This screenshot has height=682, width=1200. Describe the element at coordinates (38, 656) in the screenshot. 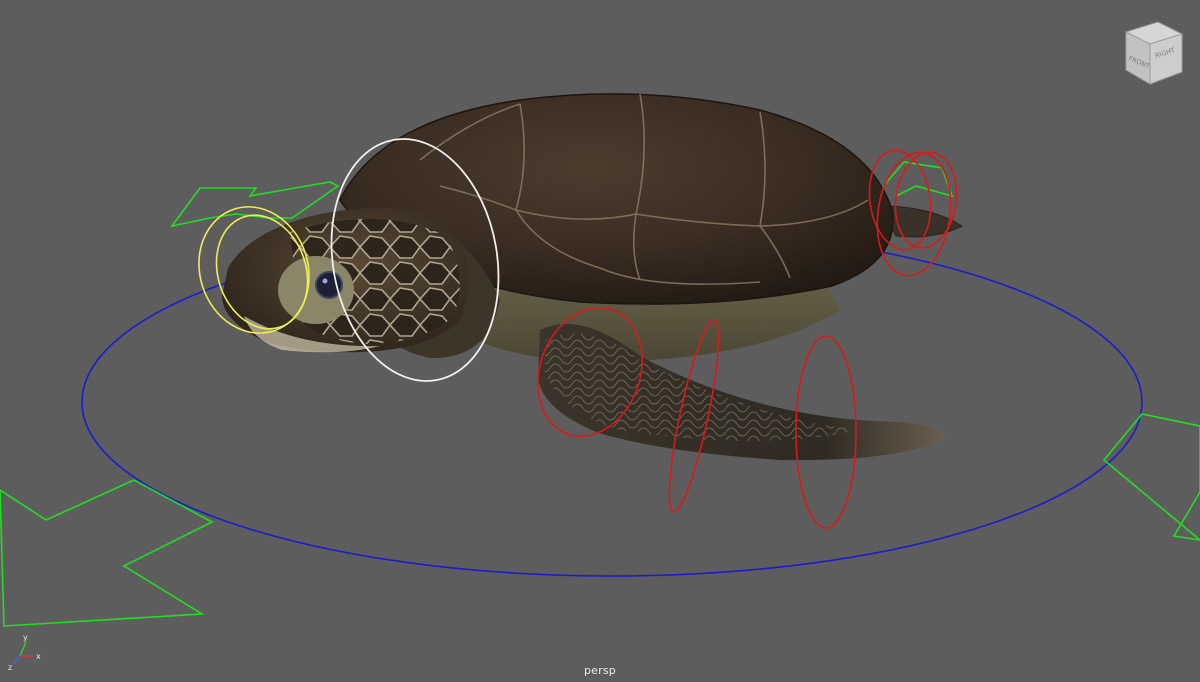

I see `axis-x-label: x` at that location.